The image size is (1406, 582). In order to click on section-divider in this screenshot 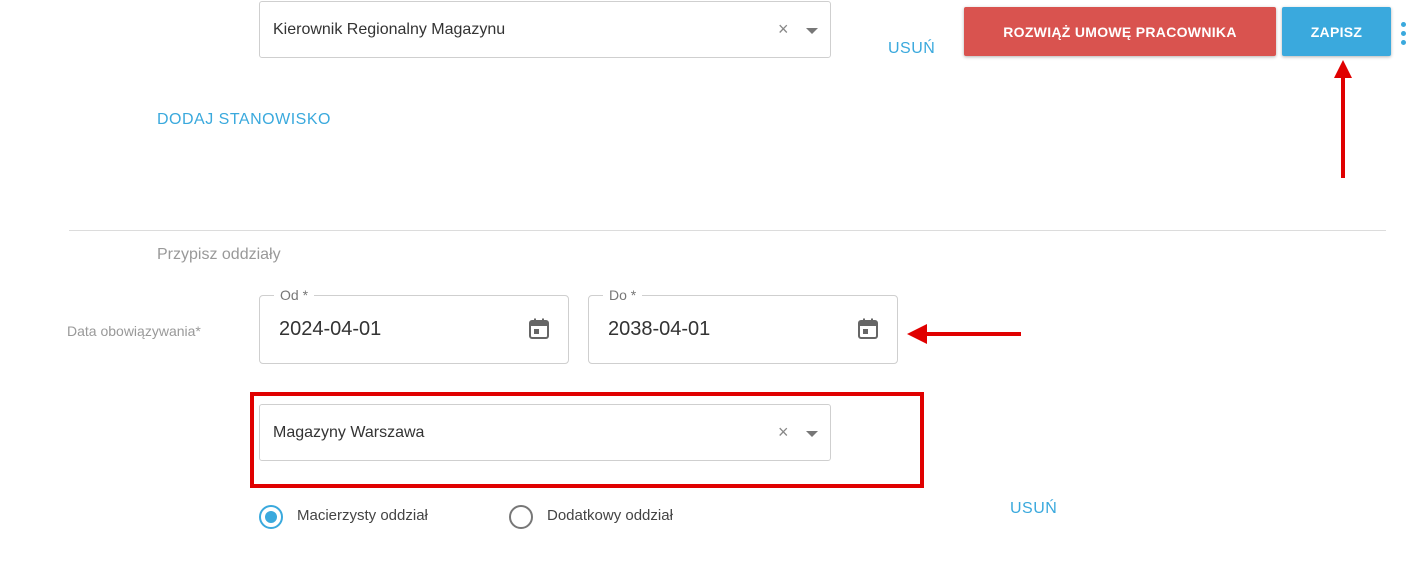, I will do `click(727, 230)`.